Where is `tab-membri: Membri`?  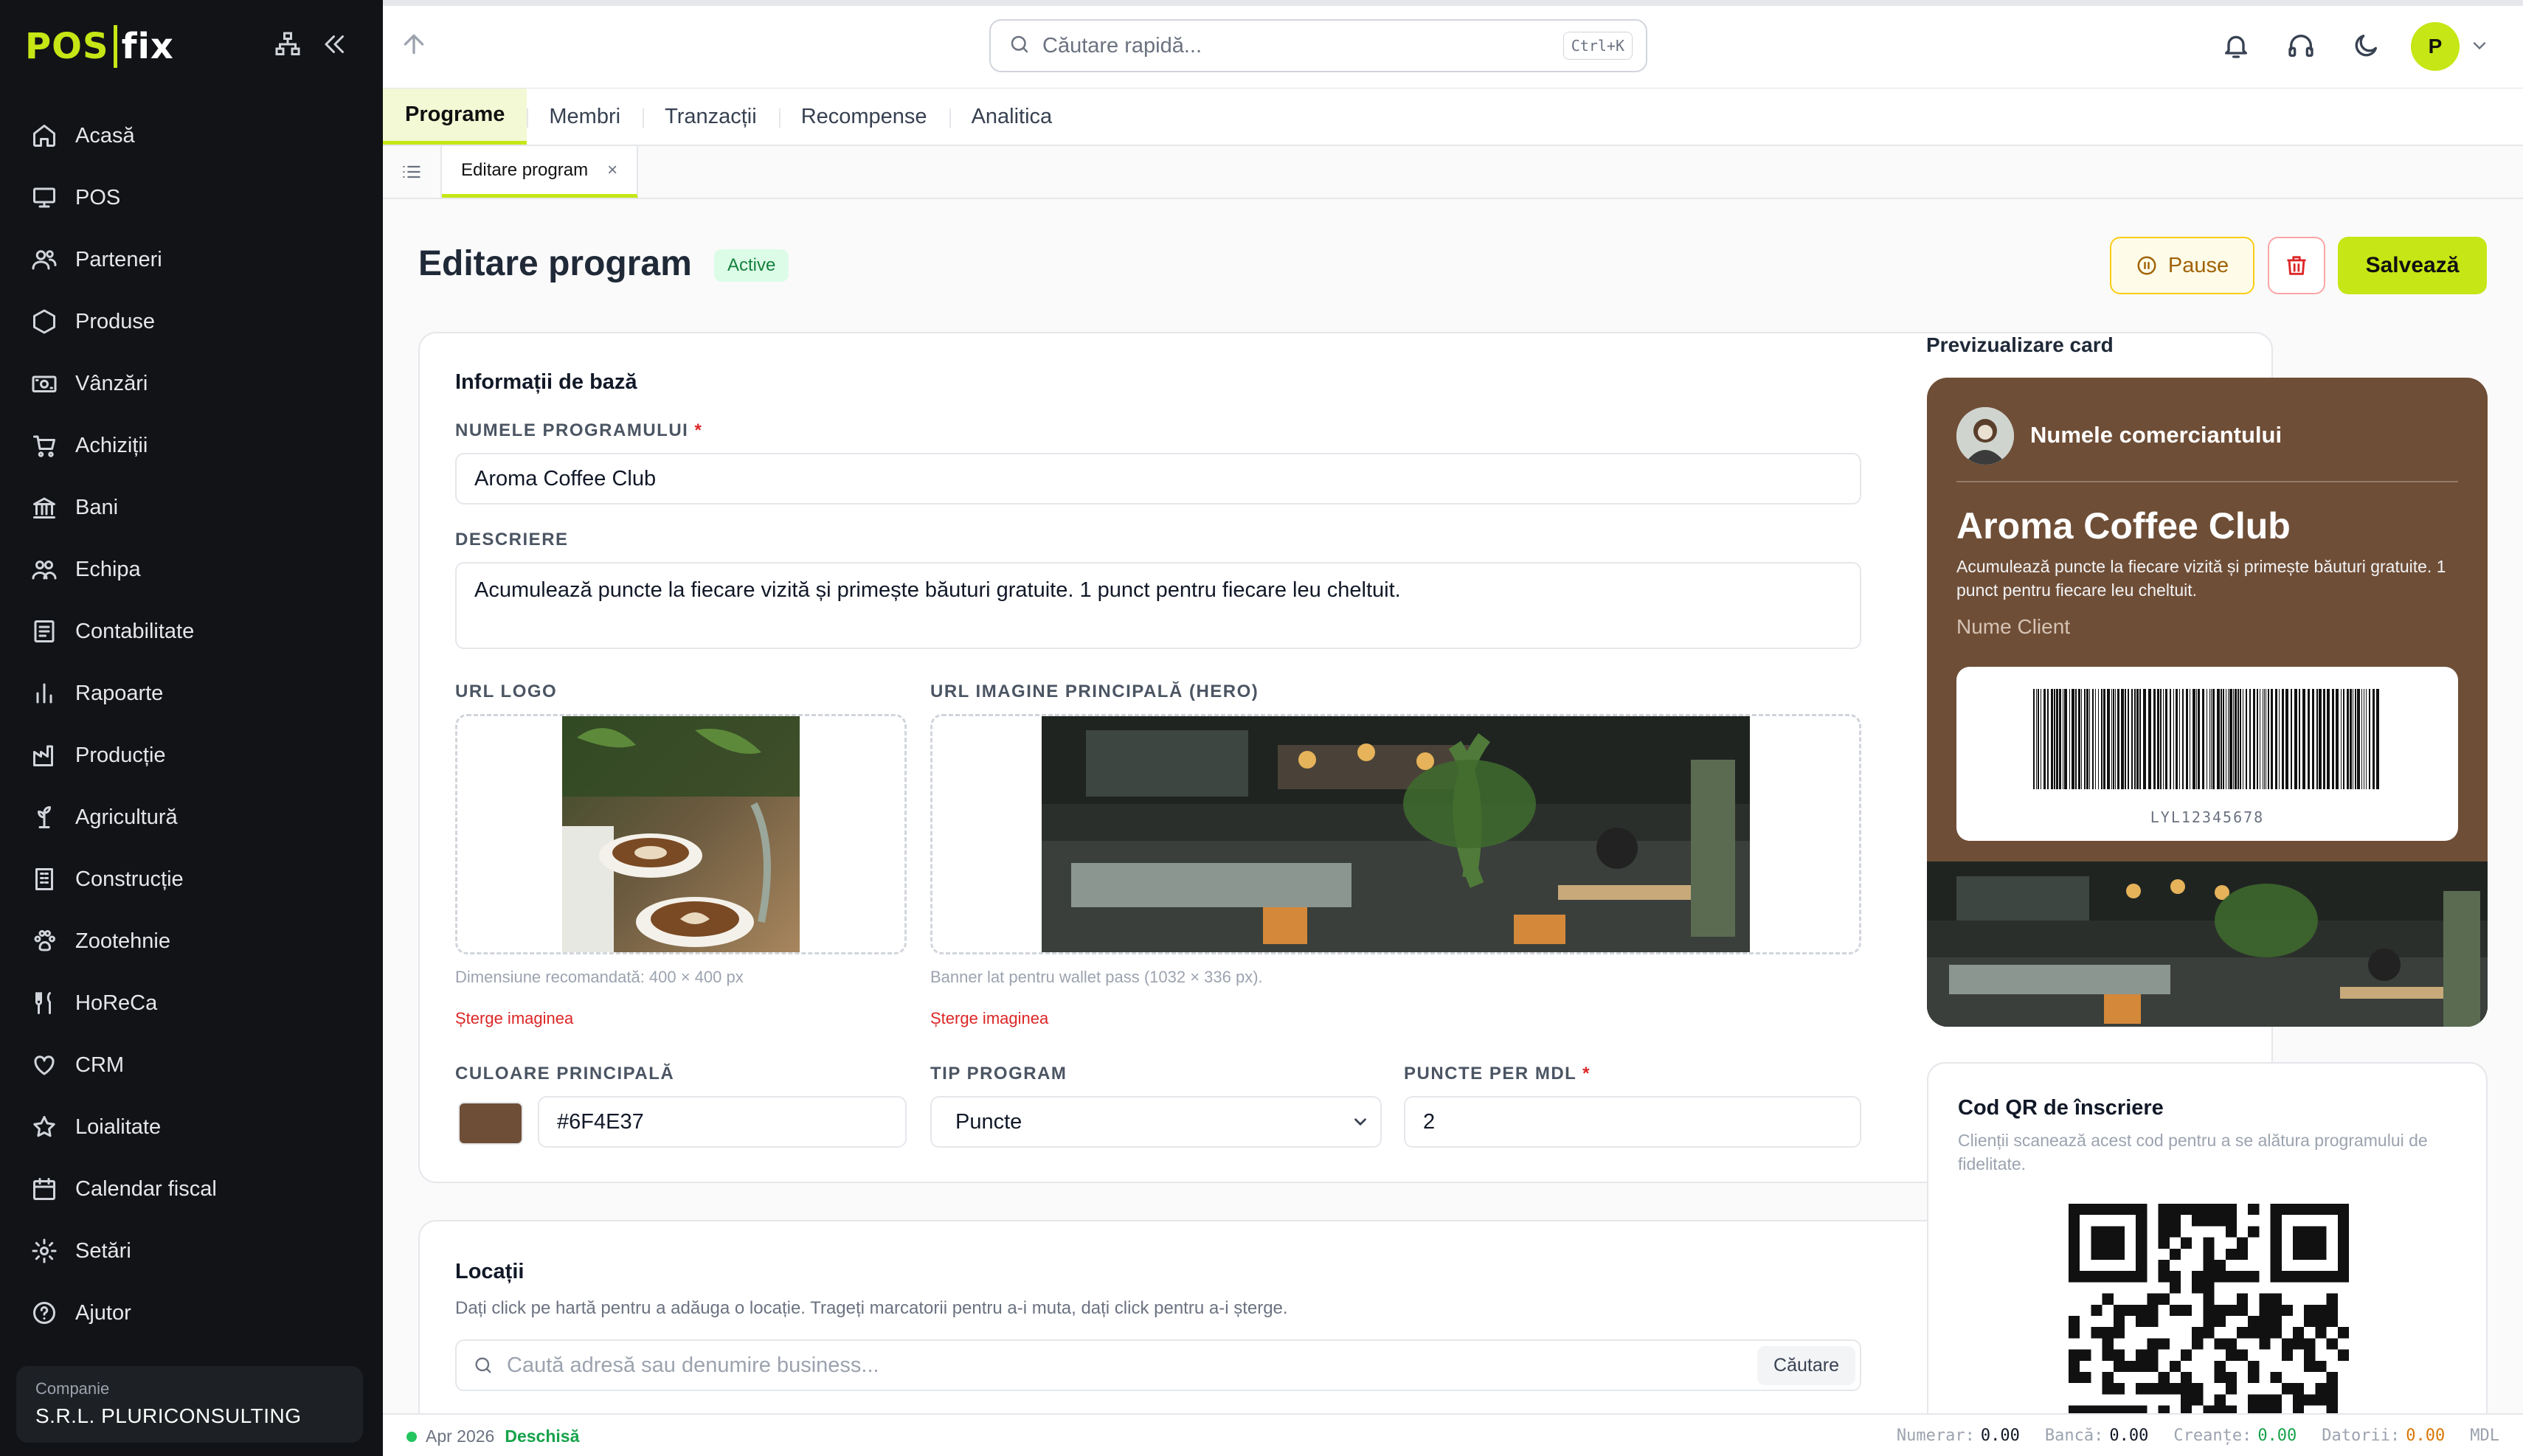
tab-membri: Membri is located at coordinates (585, 117).